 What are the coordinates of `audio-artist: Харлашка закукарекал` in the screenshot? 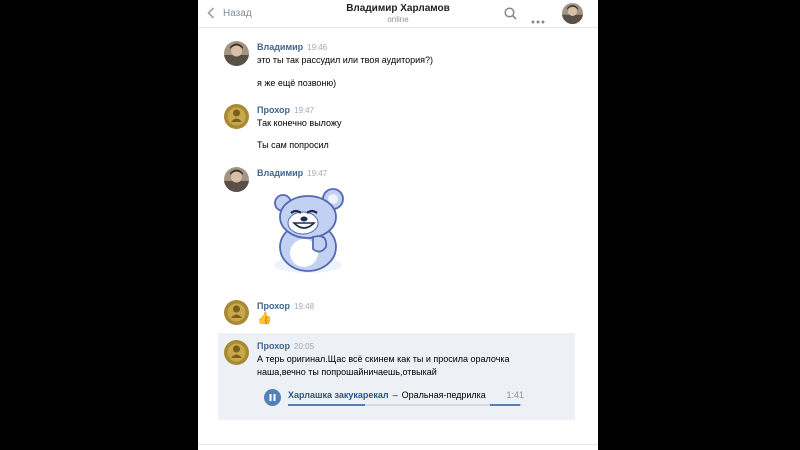 It's located at (338, 395).